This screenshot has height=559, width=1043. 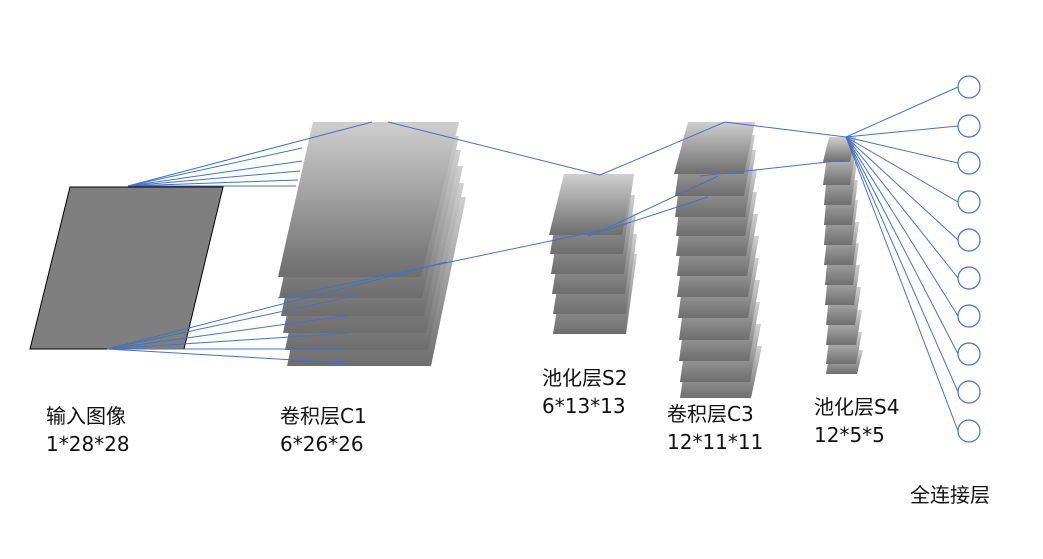 What do you see at coordinates (585, 378) in the screenshot?
I see `pool2-layer-name: 池化层S2` at bounding box center [585, 378].